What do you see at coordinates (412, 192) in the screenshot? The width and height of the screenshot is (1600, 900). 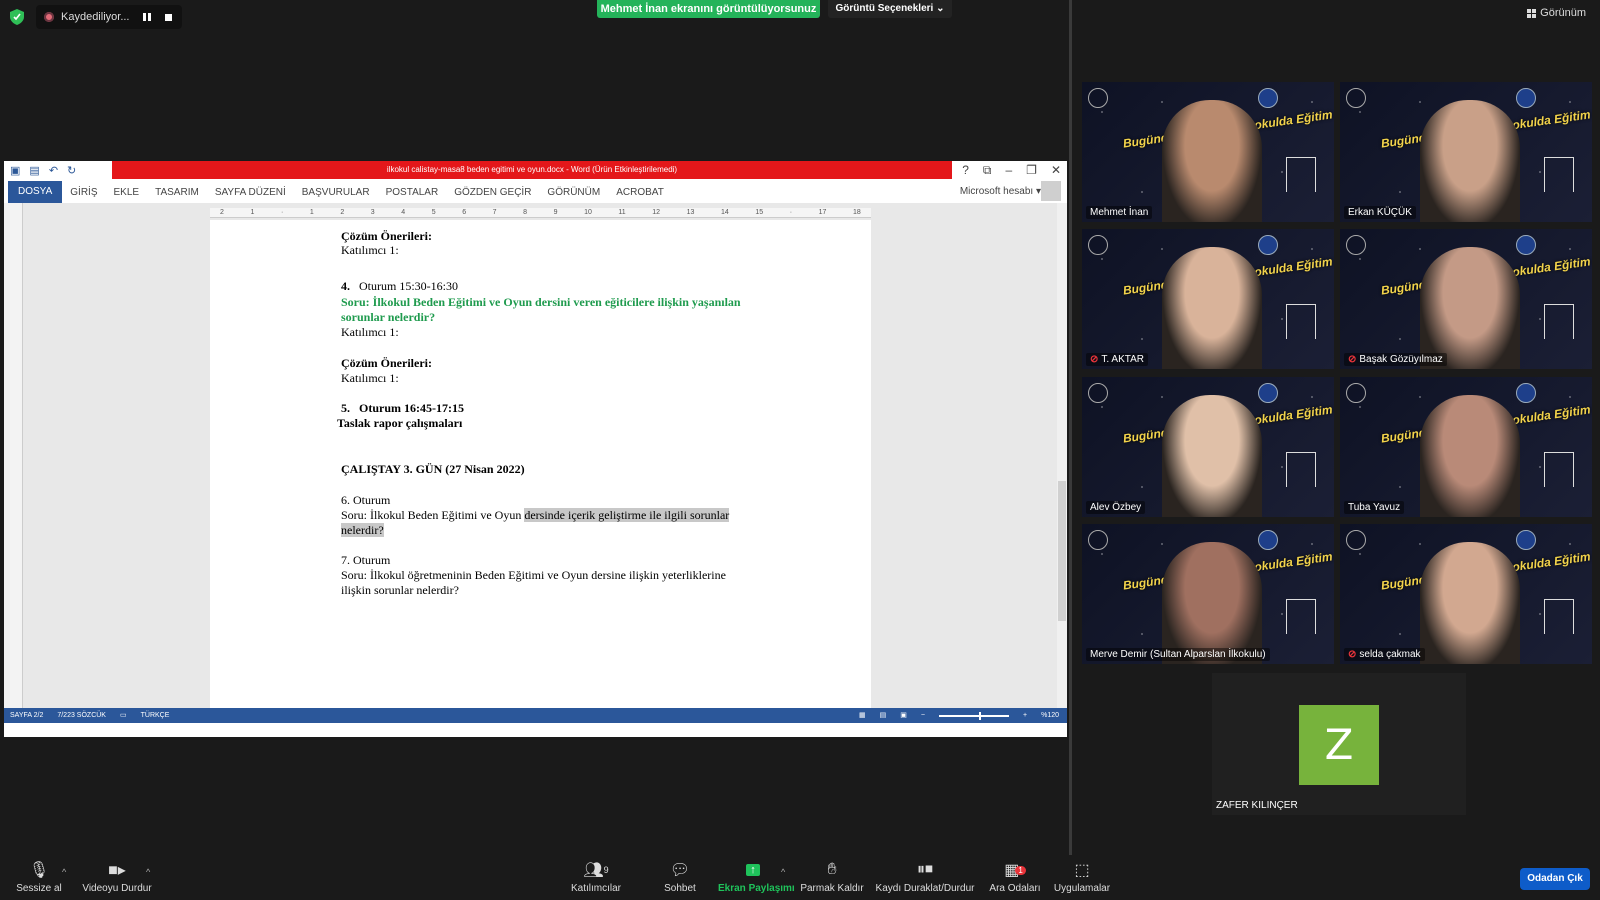 I see `tab-postalar: POSTALAR` at bounding box center [412, 192].